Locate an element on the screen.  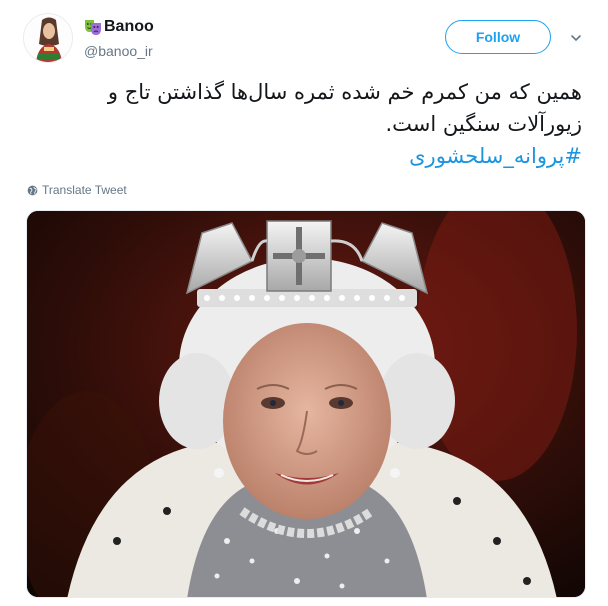
name-row: Banoo is located at coordinates (119, 27).